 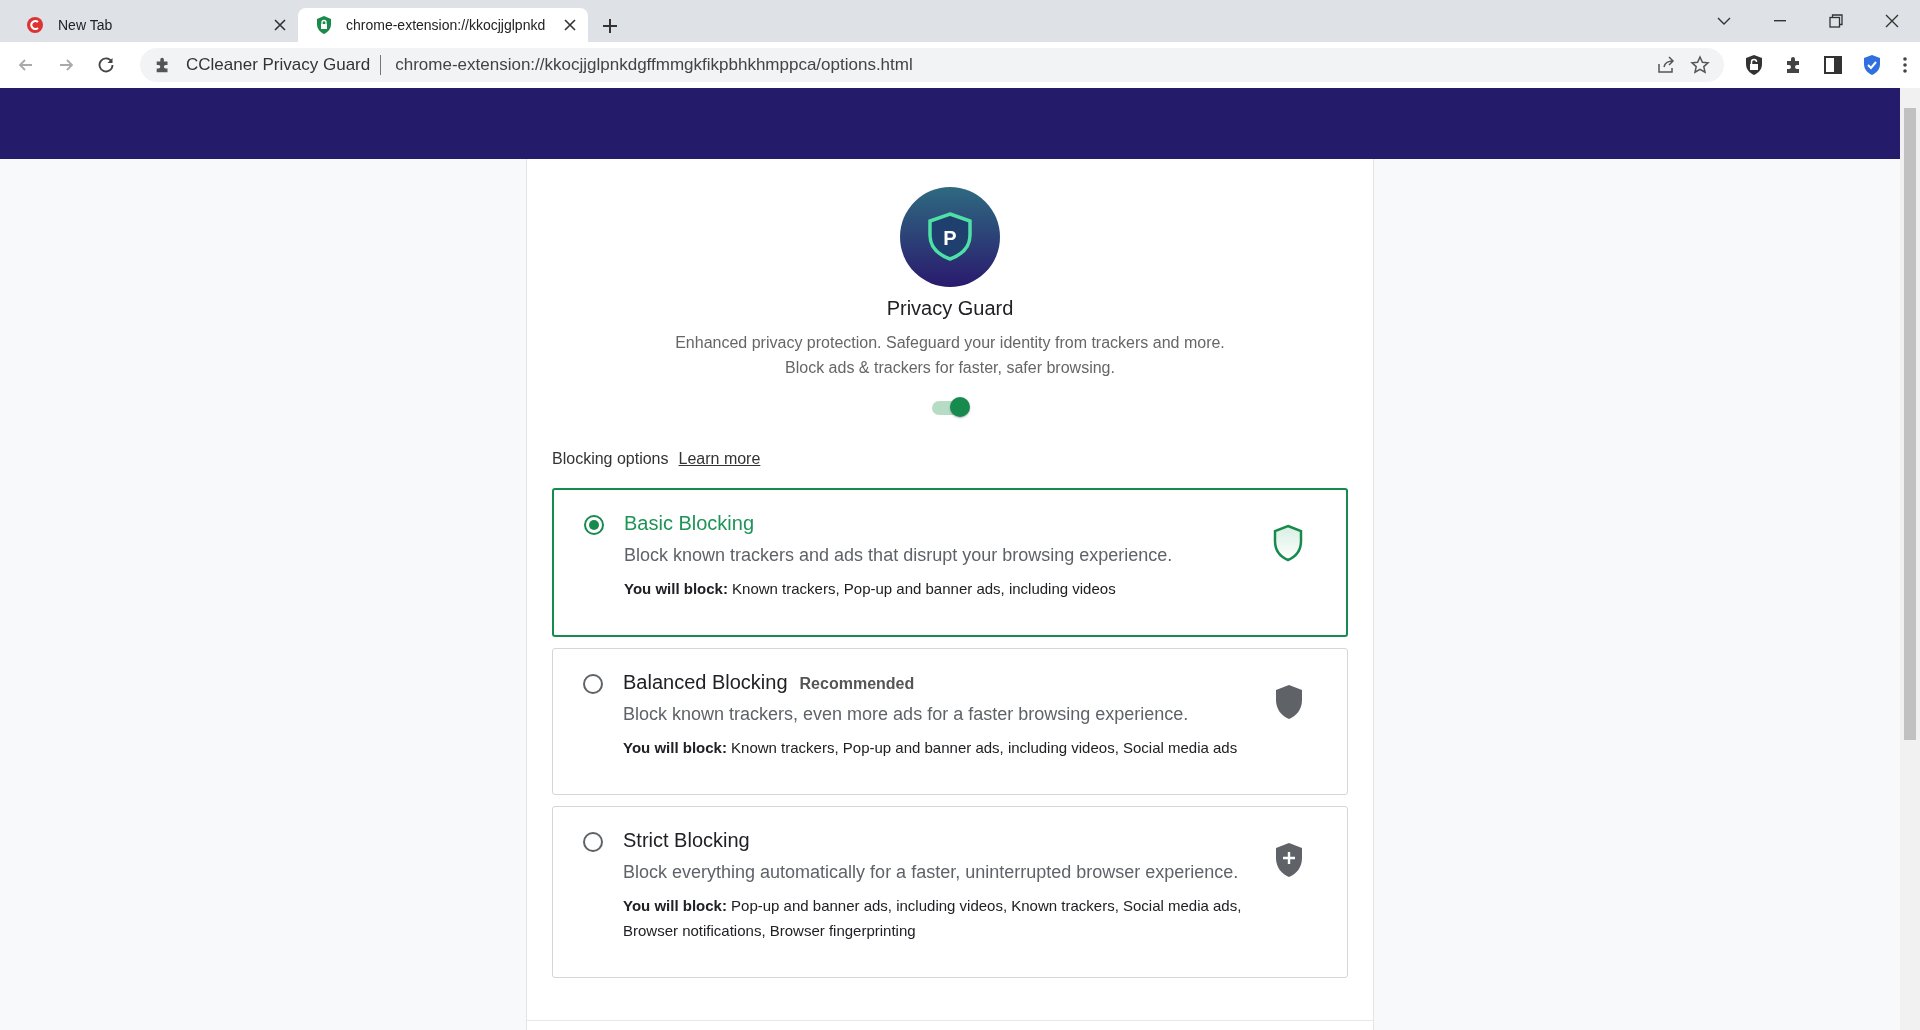 What do you see at coordinates (906, 714) in the screenshot?
I see `option-description: Block known trackers, even more ads for a faster browsing experience.` at bounding box center [906, 714].